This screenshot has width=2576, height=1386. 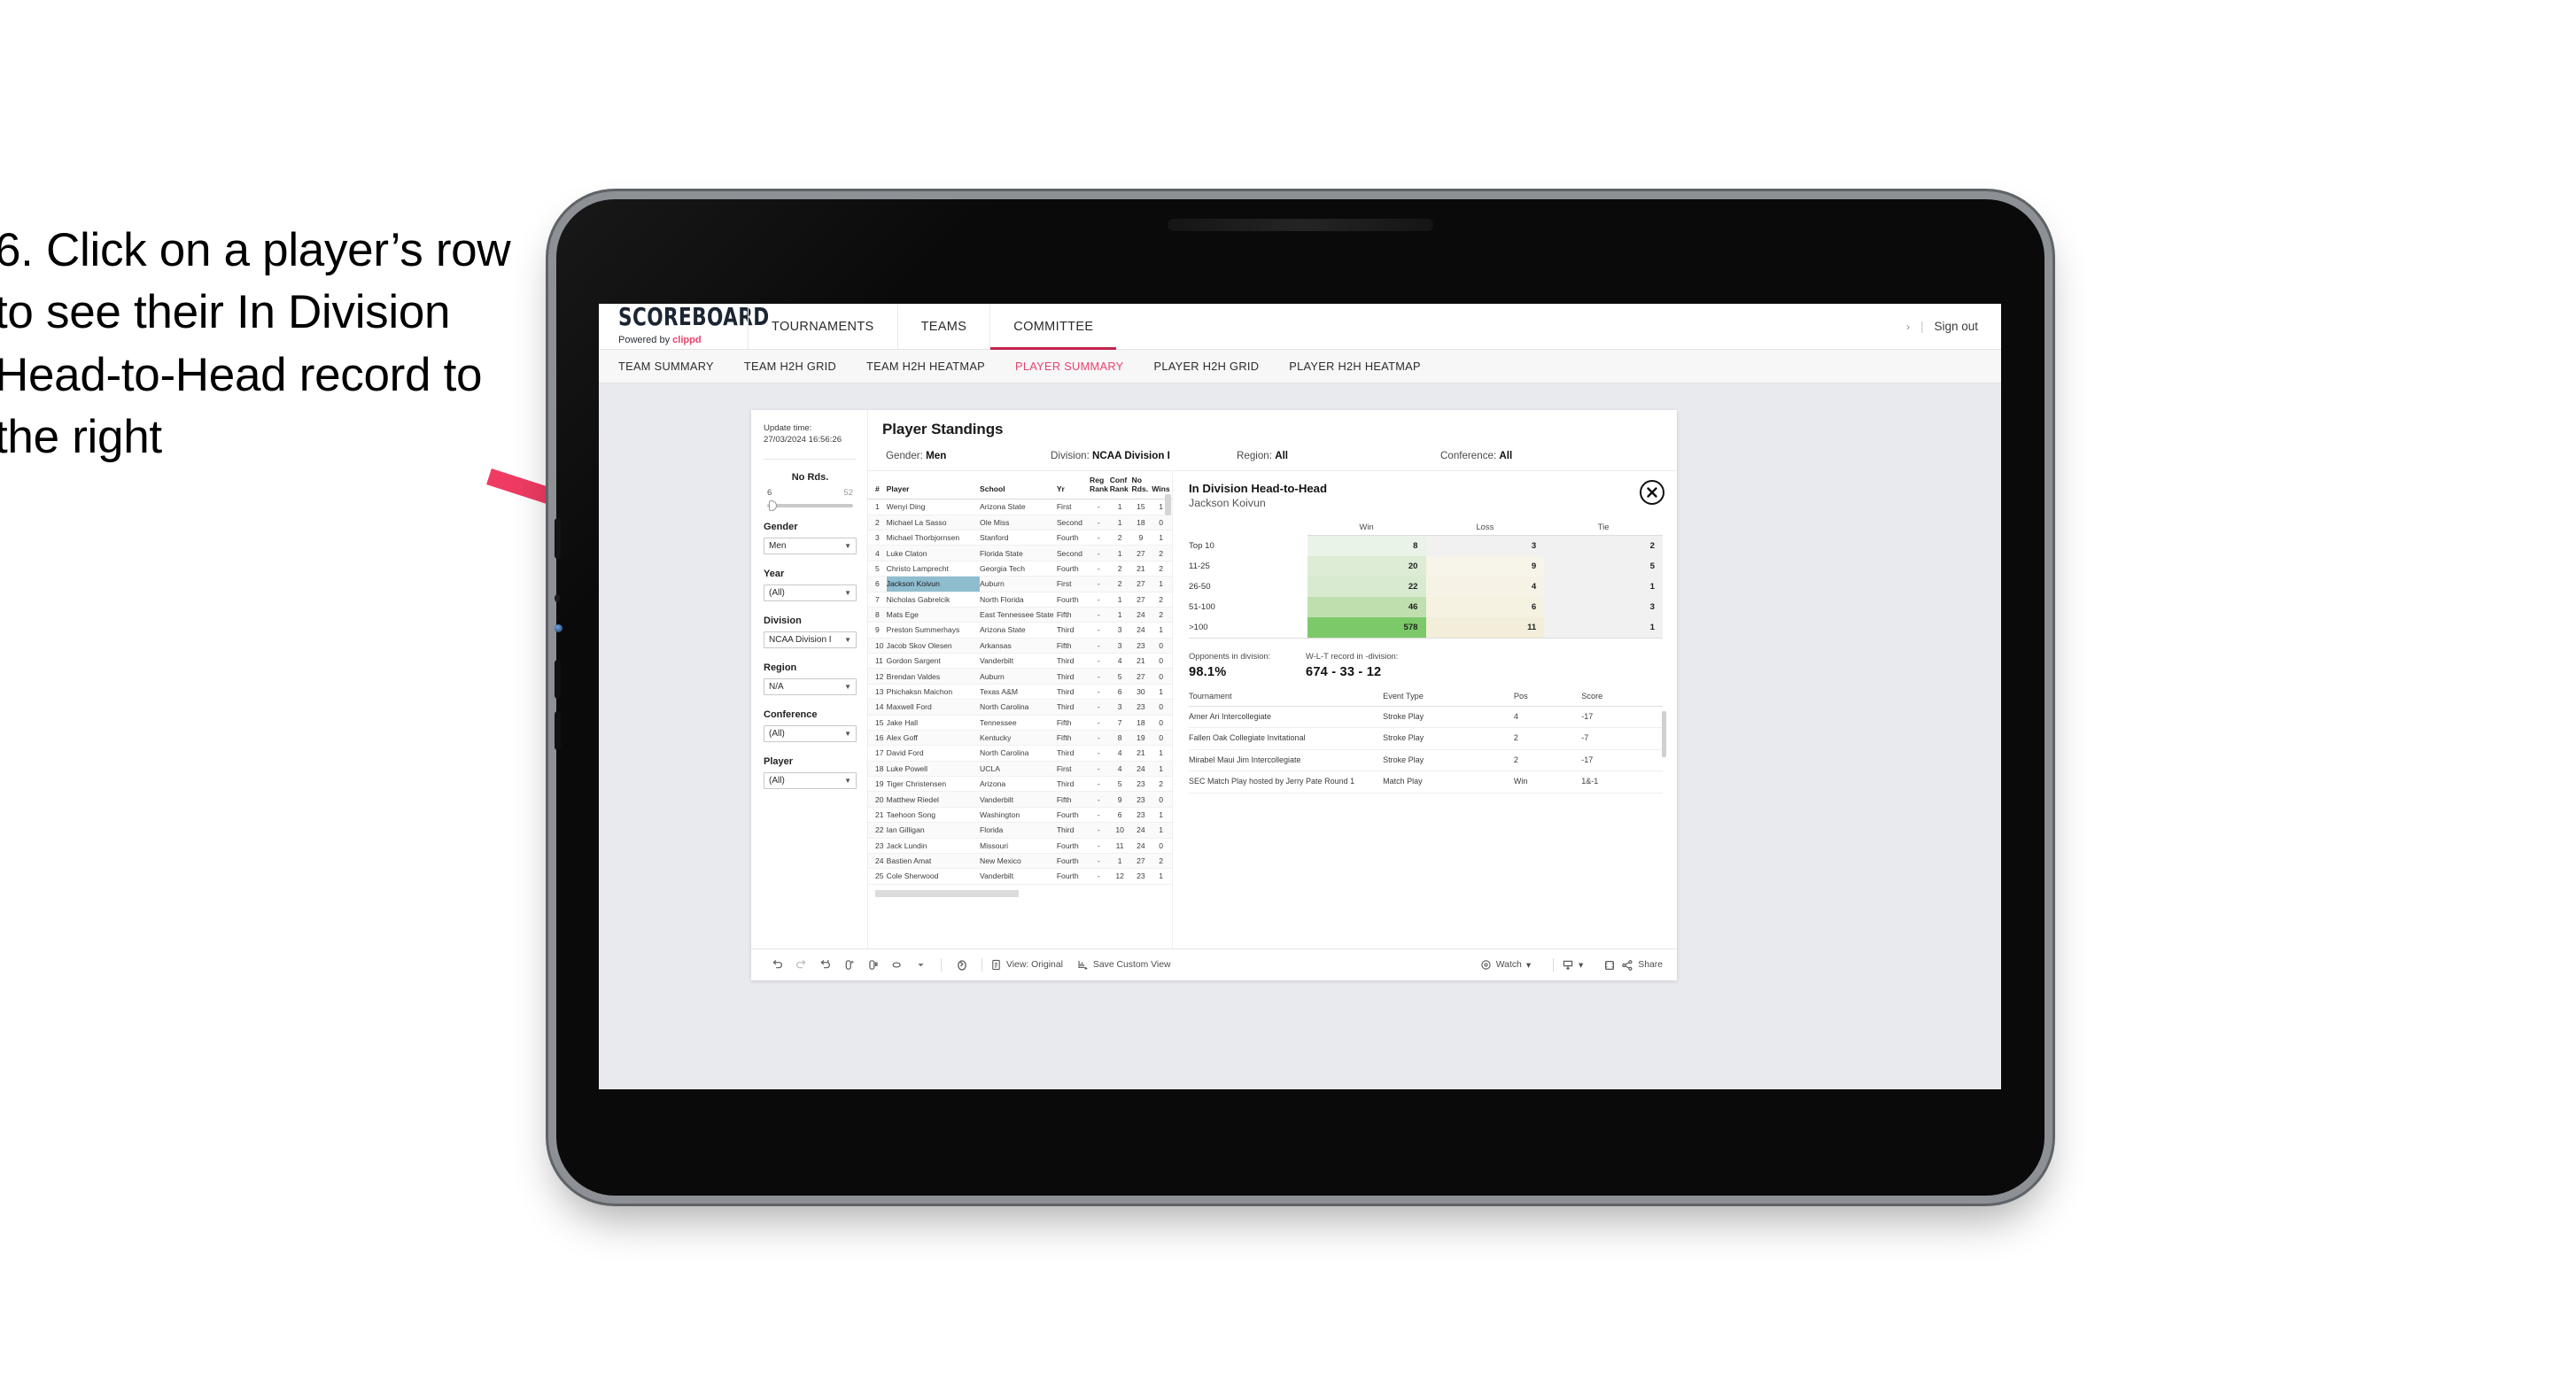 What do you see at coordinates (810, 505) in the screenshot?
I see `no-rounds-slider` at bounding box center [810, 505].